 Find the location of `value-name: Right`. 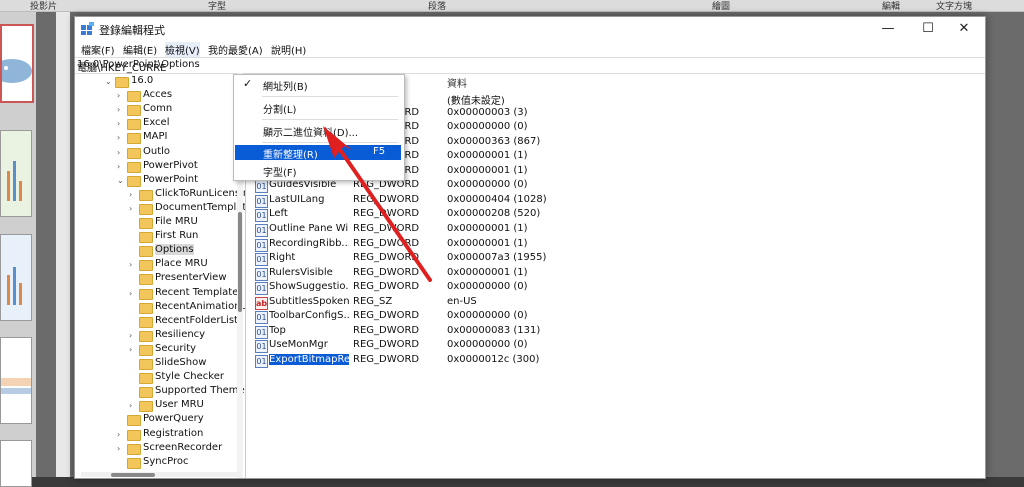

value-name: Right is located at coordinates (282, 258).